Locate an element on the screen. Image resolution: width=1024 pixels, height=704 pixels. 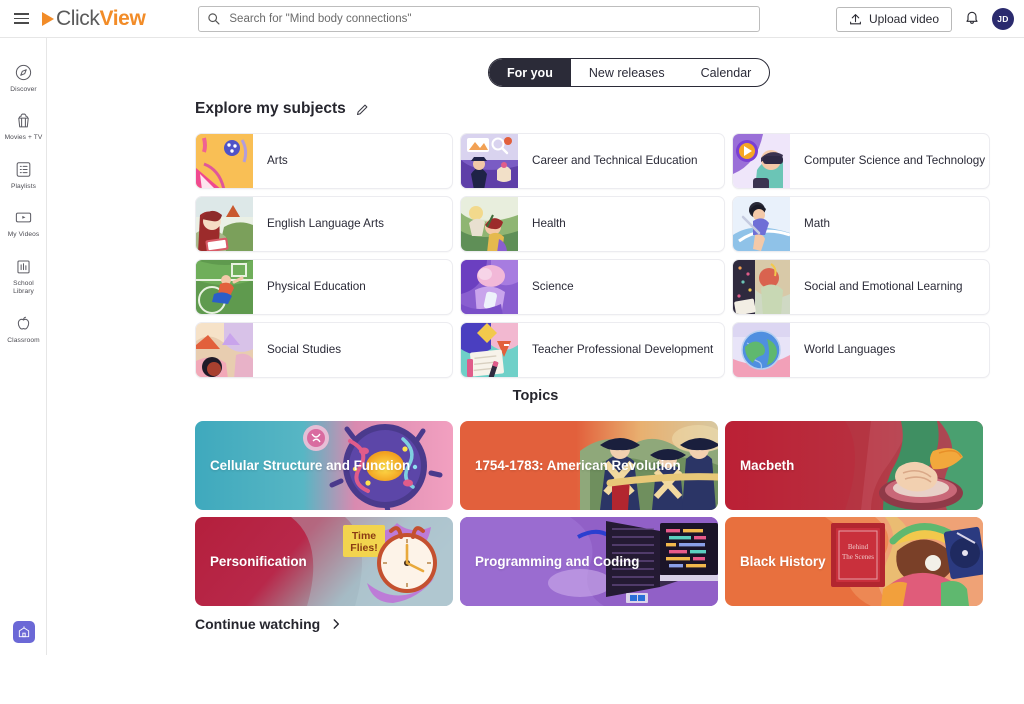
continue-watching-link: Continue watching is located at coordinates (269, 624).